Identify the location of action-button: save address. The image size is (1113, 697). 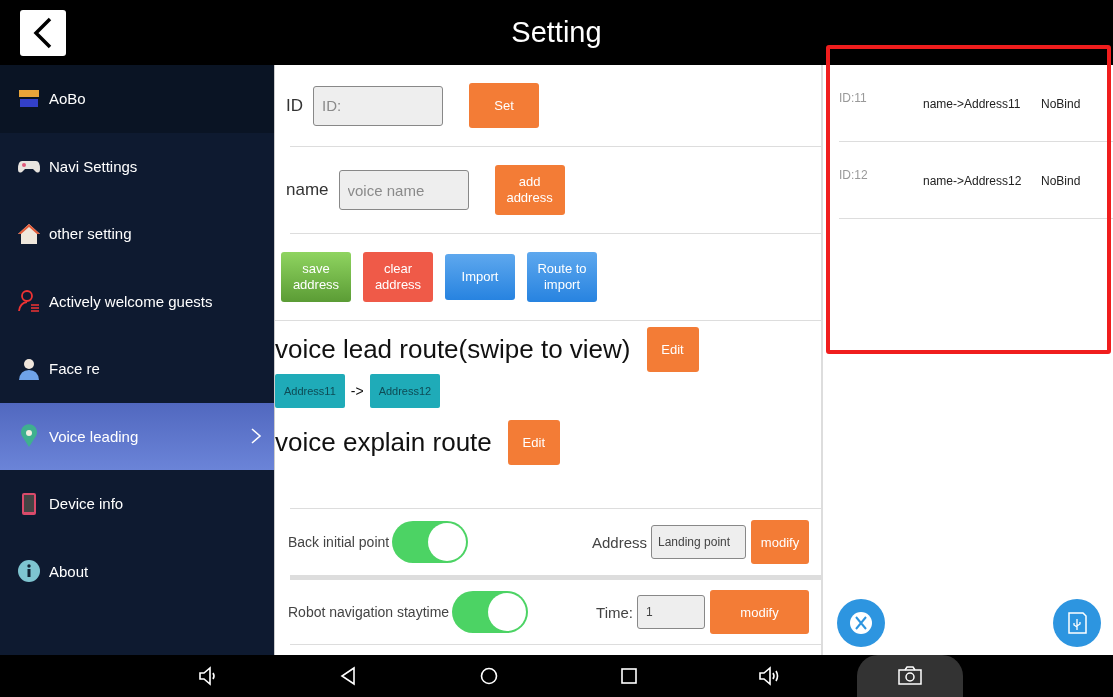
(316, 277).